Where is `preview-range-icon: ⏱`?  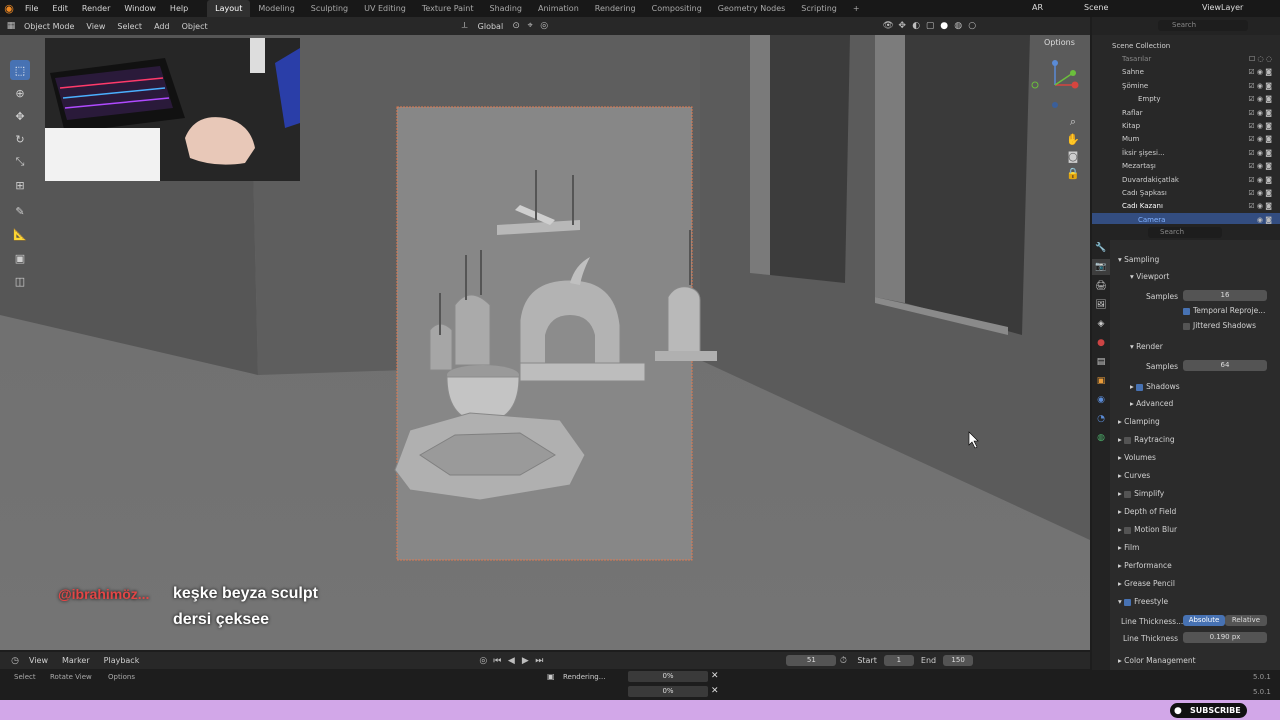
preview-range-icon: ⏱ is located at coordinates (843, 661).